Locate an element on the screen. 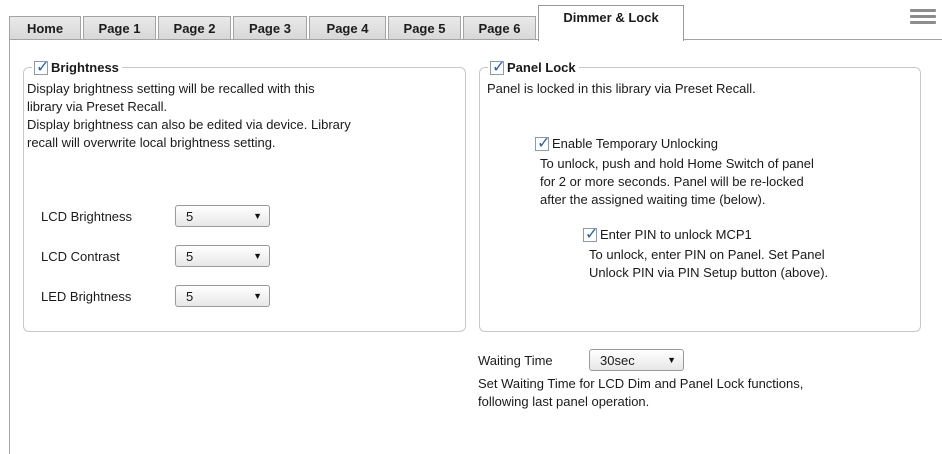  pin-unlock-option: Enter PIN to unlock MCP1 is located at coordinates (667, 233).